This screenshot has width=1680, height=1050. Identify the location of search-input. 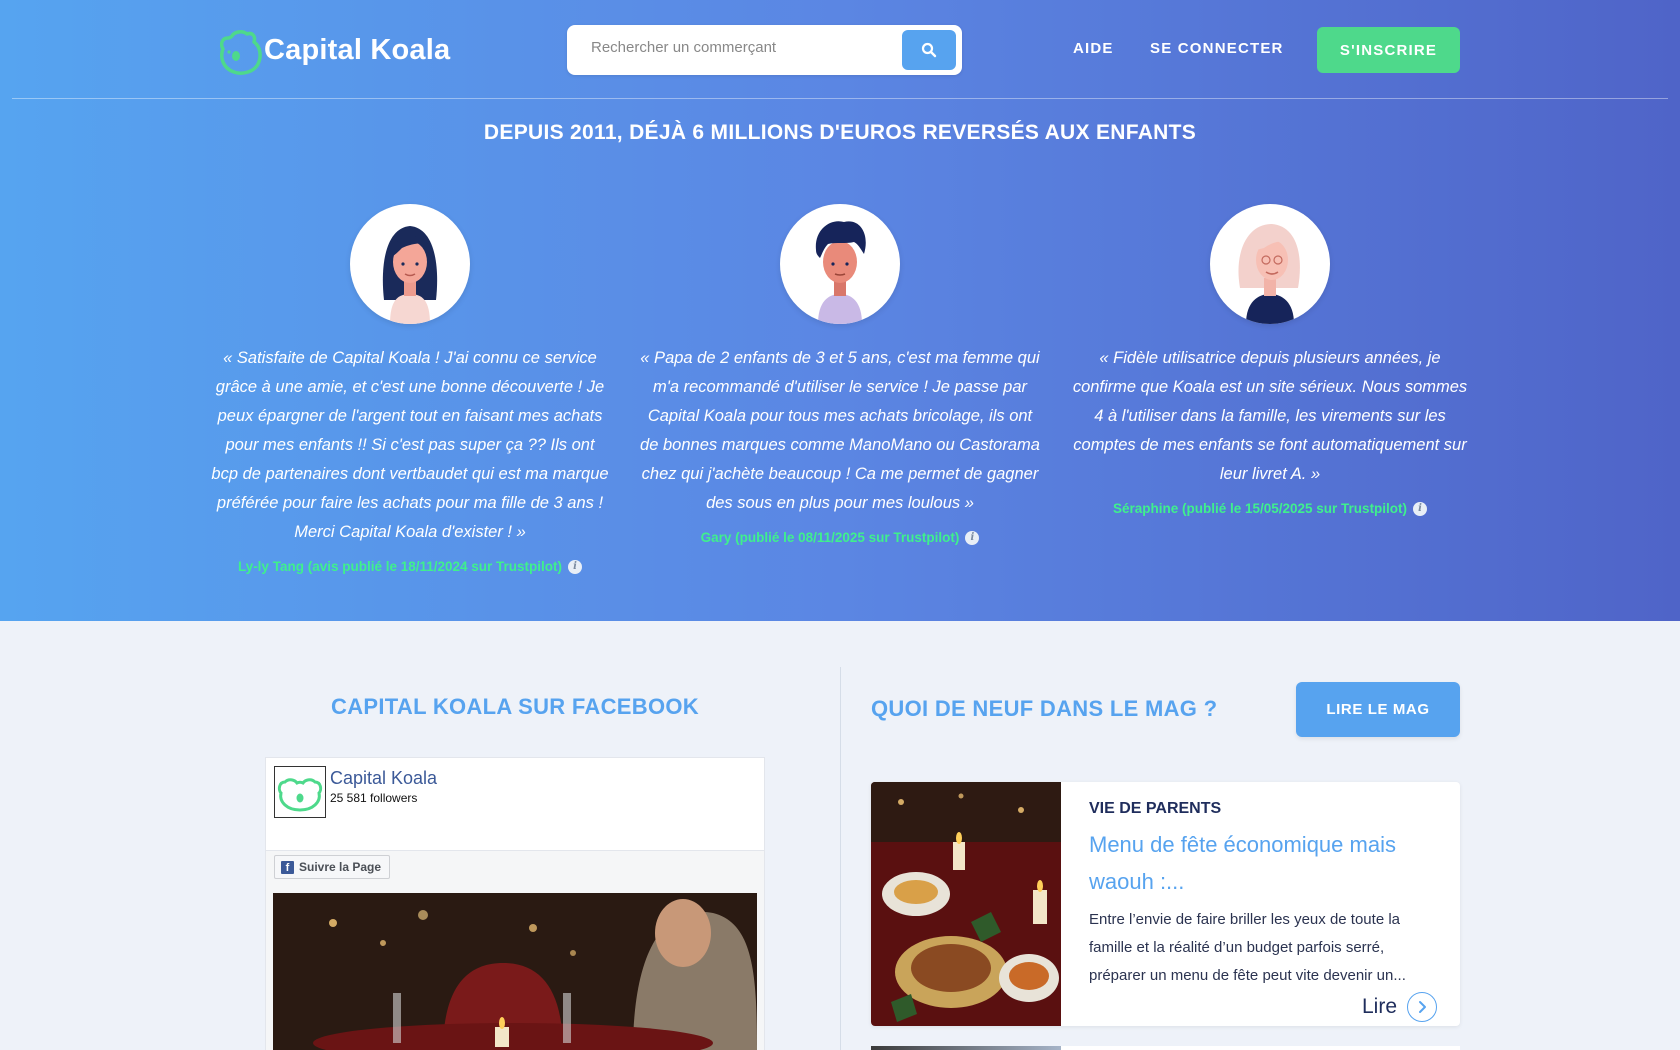
(741, 47).